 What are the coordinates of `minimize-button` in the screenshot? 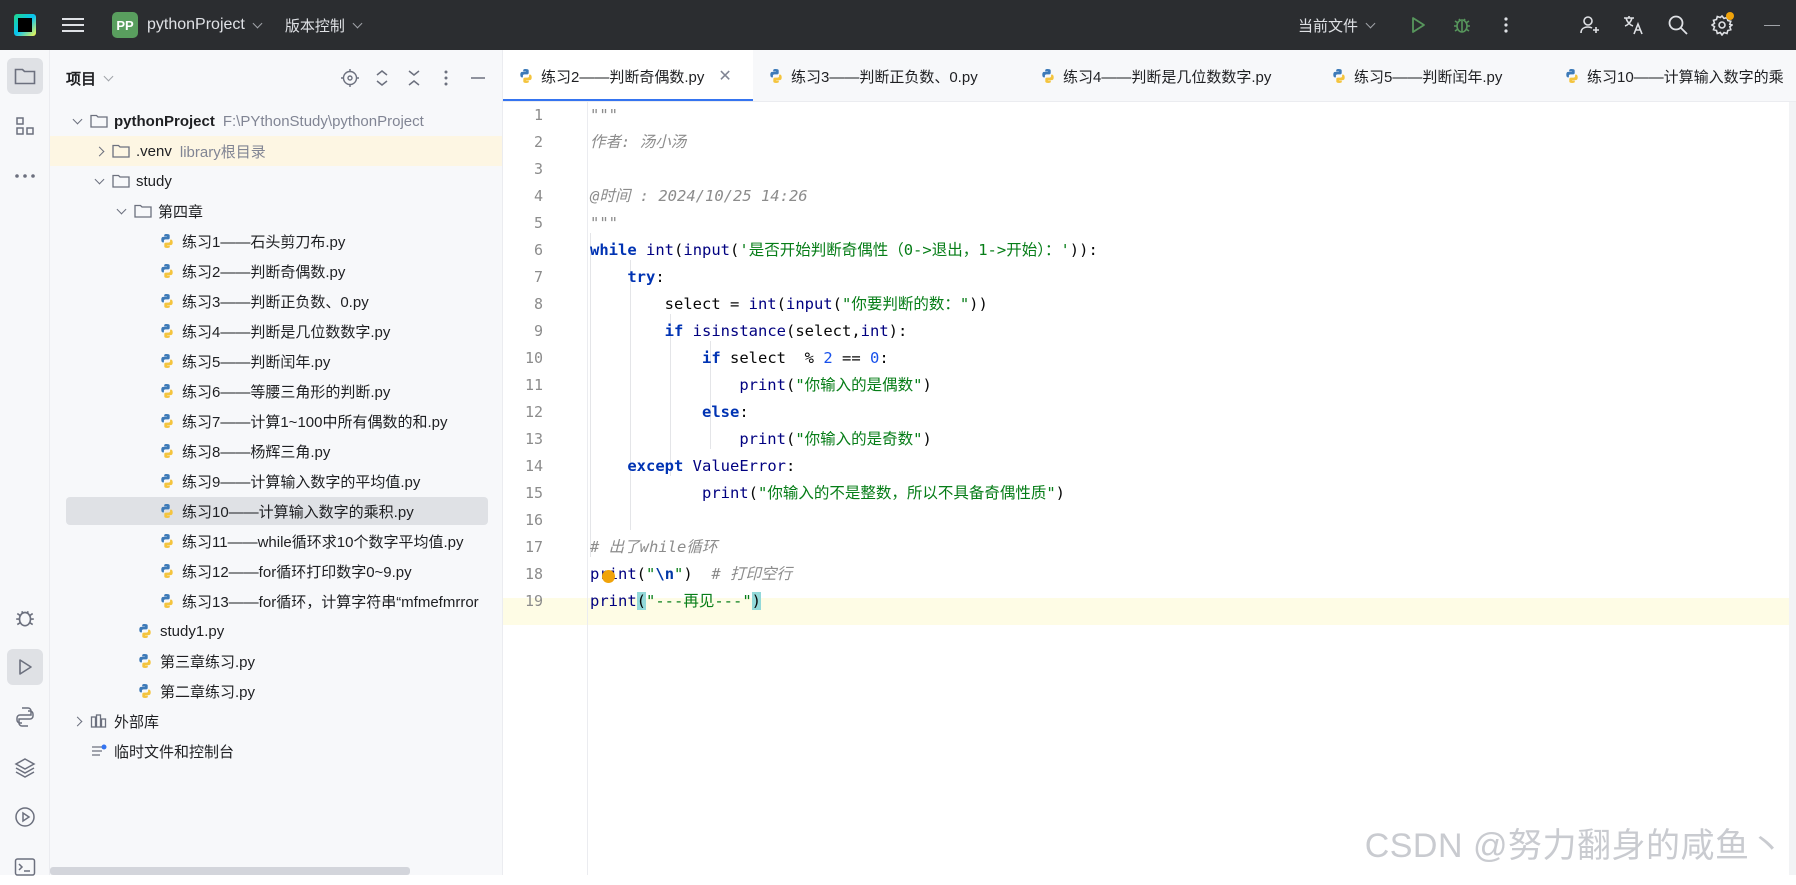 It's located at (1772, 25).